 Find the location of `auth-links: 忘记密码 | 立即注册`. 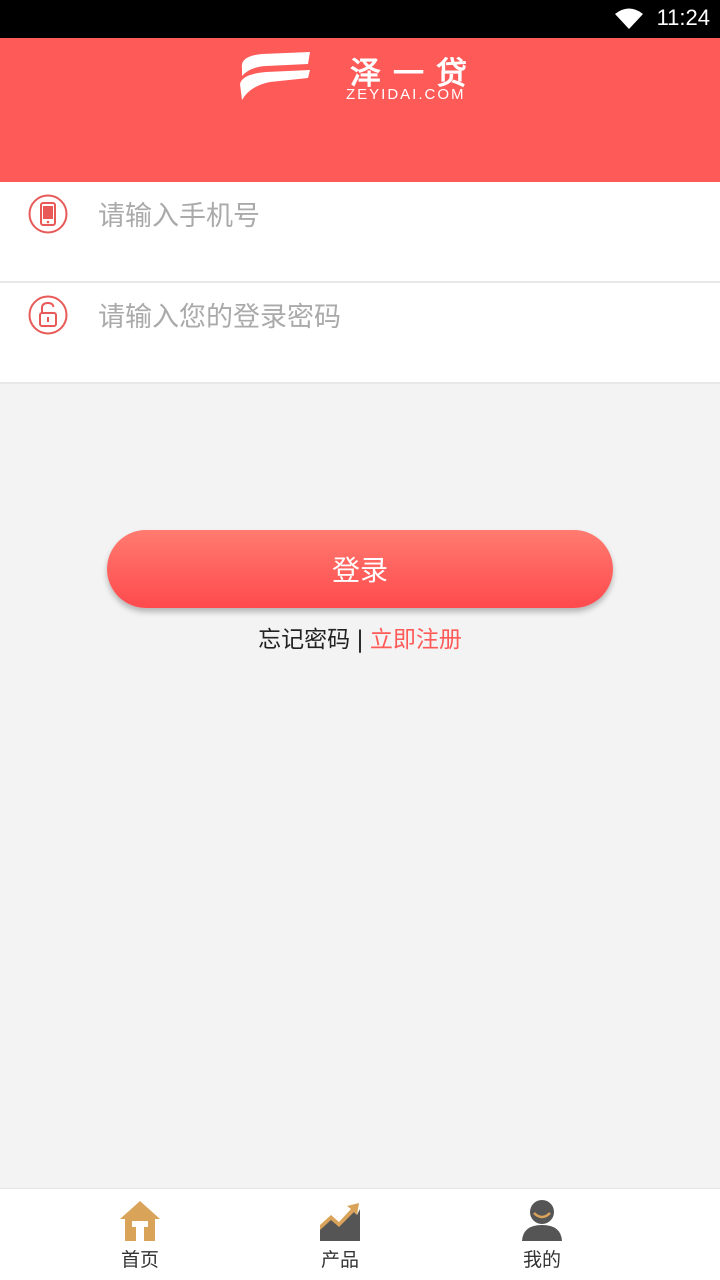

auth-links: 忘记密码 | 立即注册 is located at coordinates (360, 637).